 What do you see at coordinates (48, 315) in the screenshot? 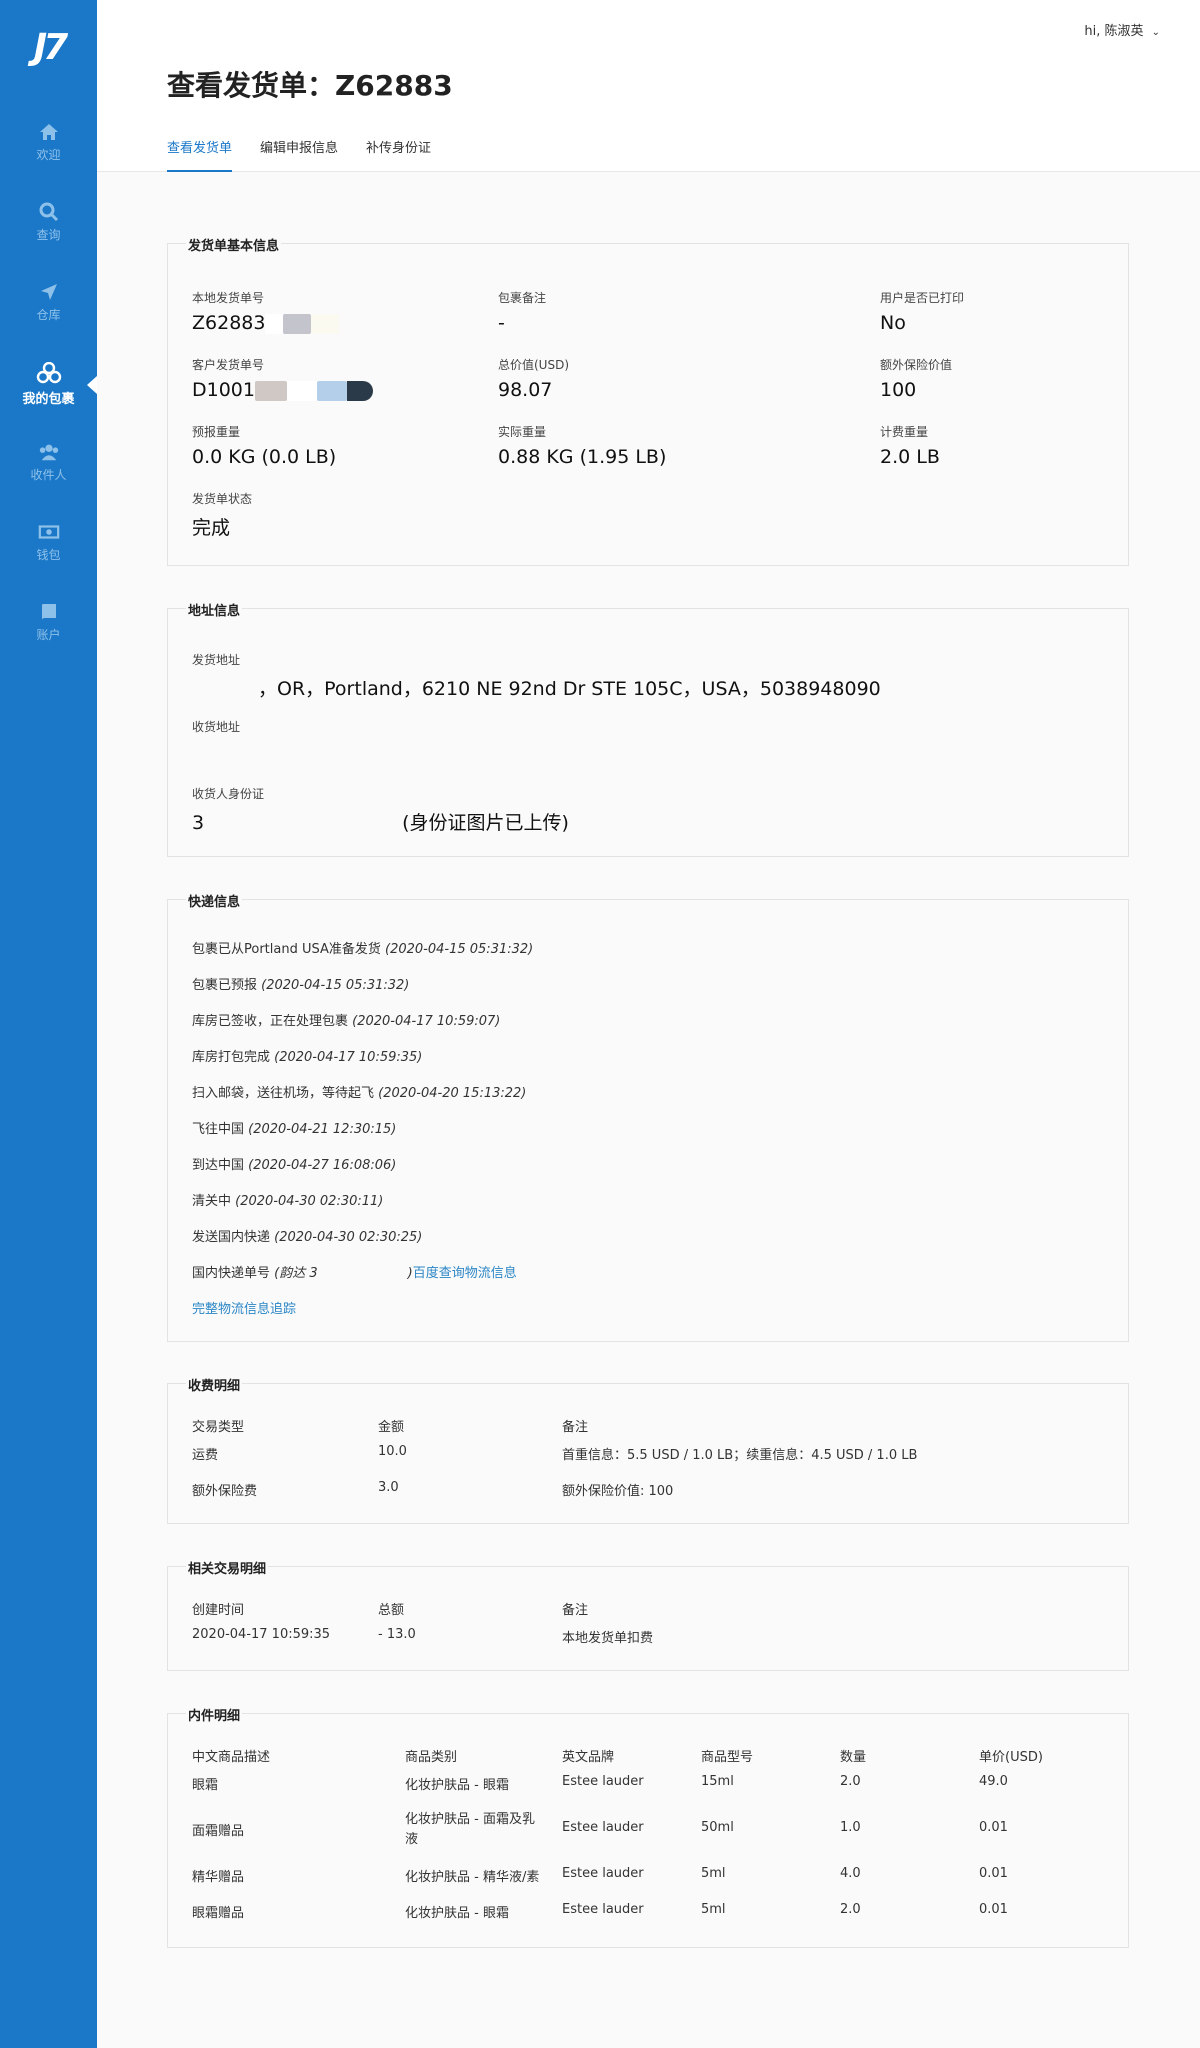
I see `sidebar-item-label: 仓库` at bounding box center [48, 315].